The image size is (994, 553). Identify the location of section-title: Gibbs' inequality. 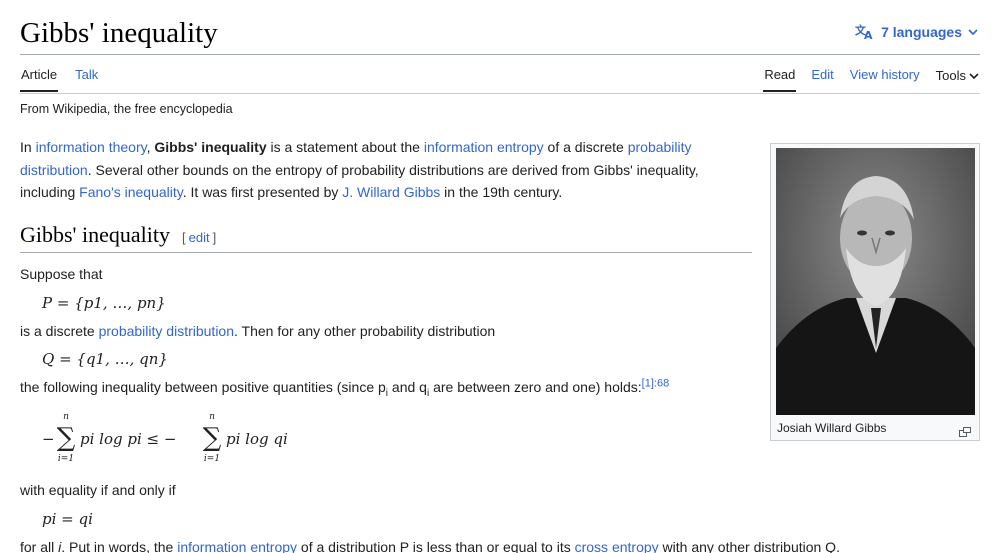
(95, 234).